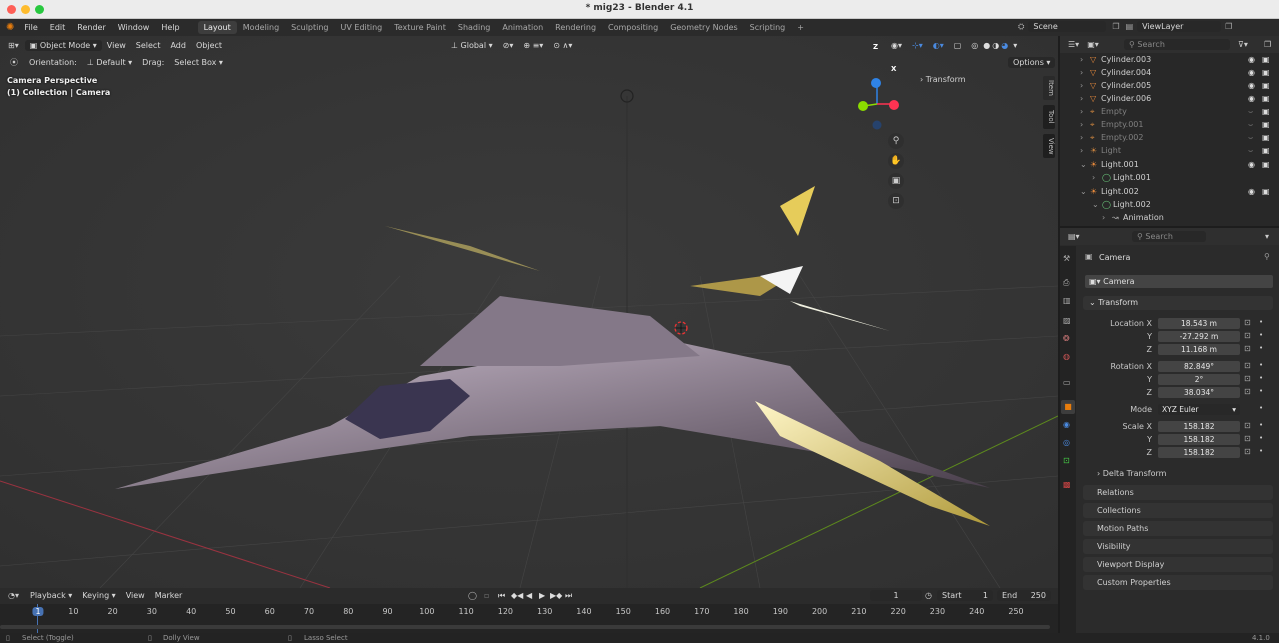 This screenshot has width=1279, height=643. What do you see at coordinates (1169, 124) in the screenshot?
I see `outliner-row: › ⌖ Empty.001 ⌣ ▣` at bounding box center [1169, 124].